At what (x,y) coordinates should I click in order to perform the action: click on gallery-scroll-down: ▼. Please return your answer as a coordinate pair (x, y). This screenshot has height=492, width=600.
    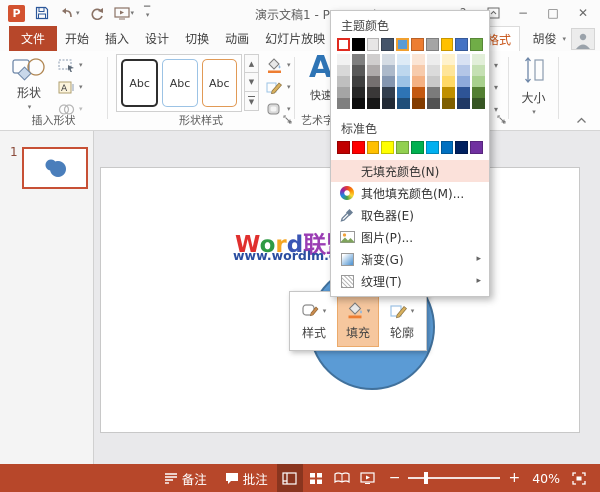
    Looking at the image, I should click on (251, 82).